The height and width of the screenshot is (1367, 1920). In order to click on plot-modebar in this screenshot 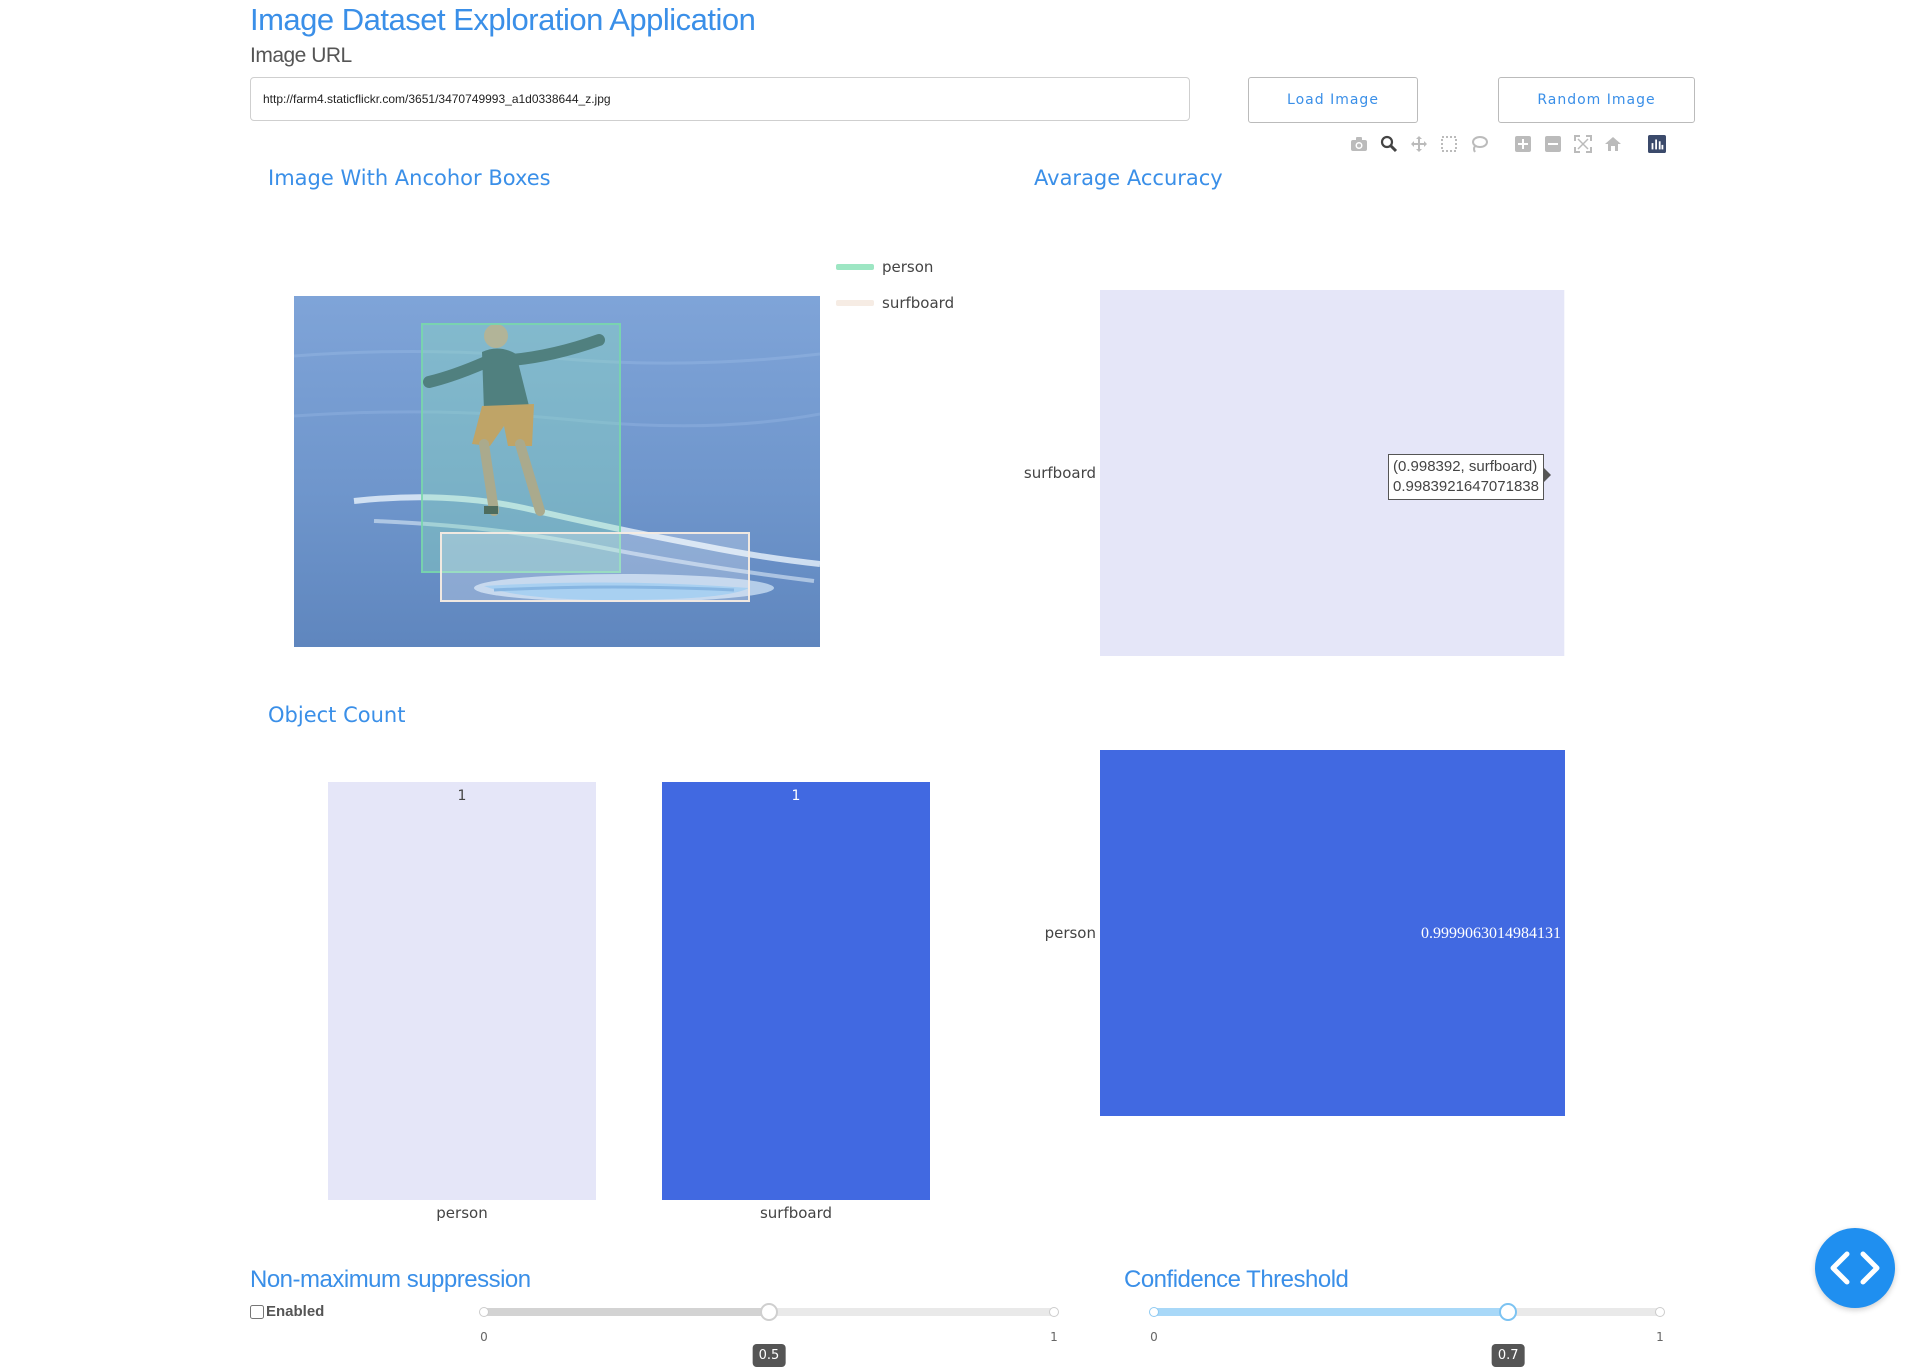, I will do `click(1514, 144)`.